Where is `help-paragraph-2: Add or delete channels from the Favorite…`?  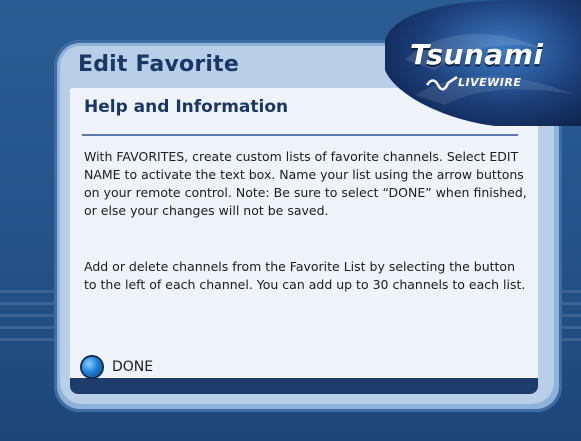
help-paragraph-2: Add or delete channels from the Favorite… is located at coordinates (305, 275).